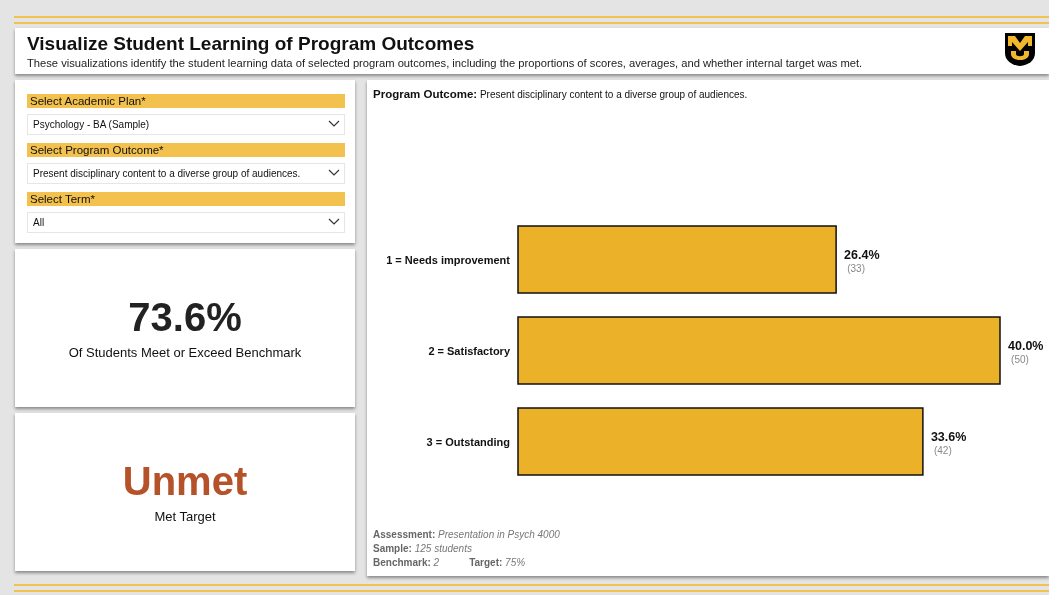 The image size is (1049, 595). Describe the element at coordinates (448, 260) in the screenshot. I see `category-label: 1 = Needs improvement` at that location.